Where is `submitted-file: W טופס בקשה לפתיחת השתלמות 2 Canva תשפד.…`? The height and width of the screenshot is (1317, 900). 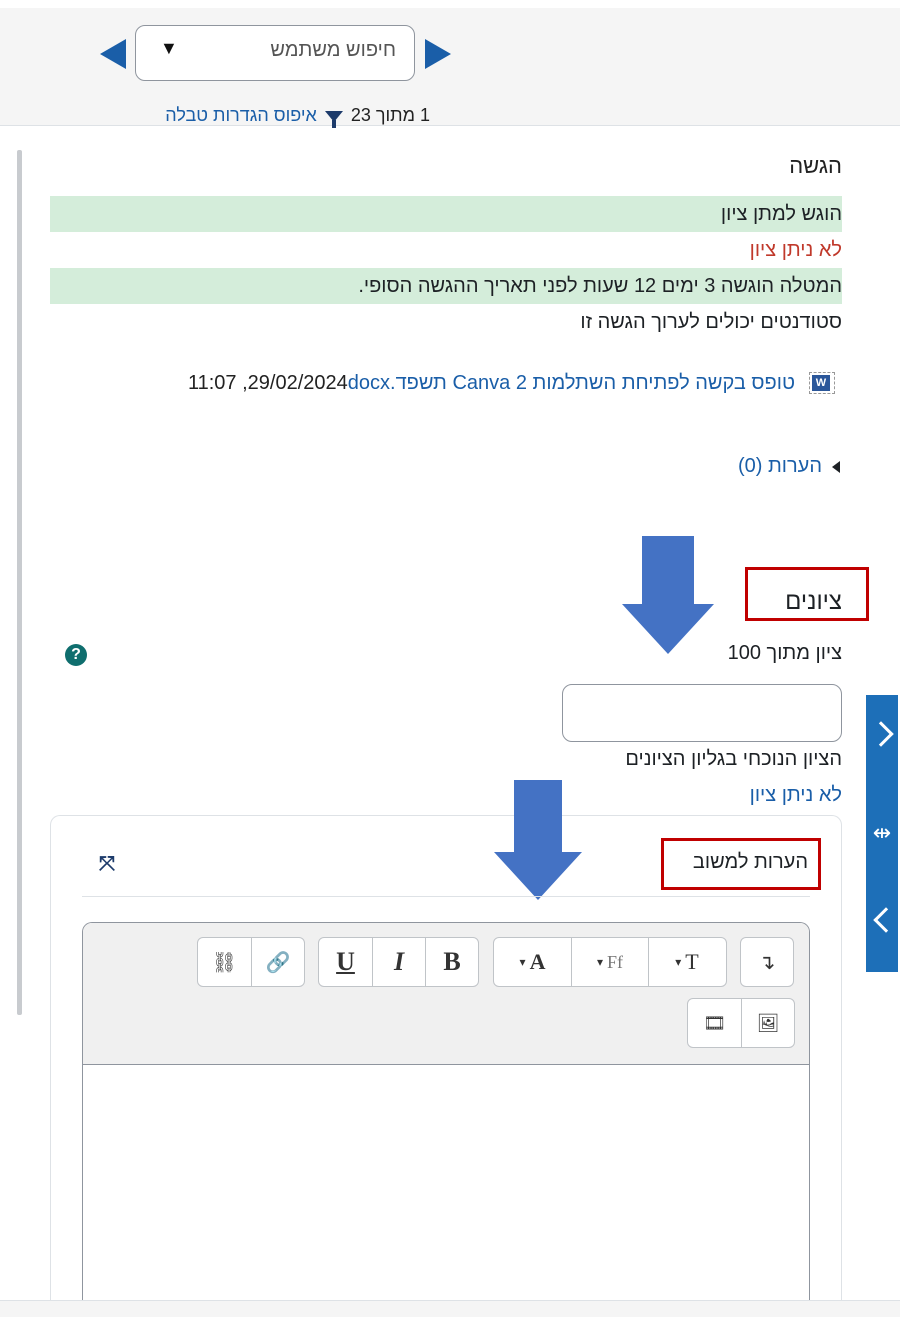 submitted-file: W טופס בקשה לפתיחת השתלמות 2 Canva תשפד.… is located at coordinates (472, 383).